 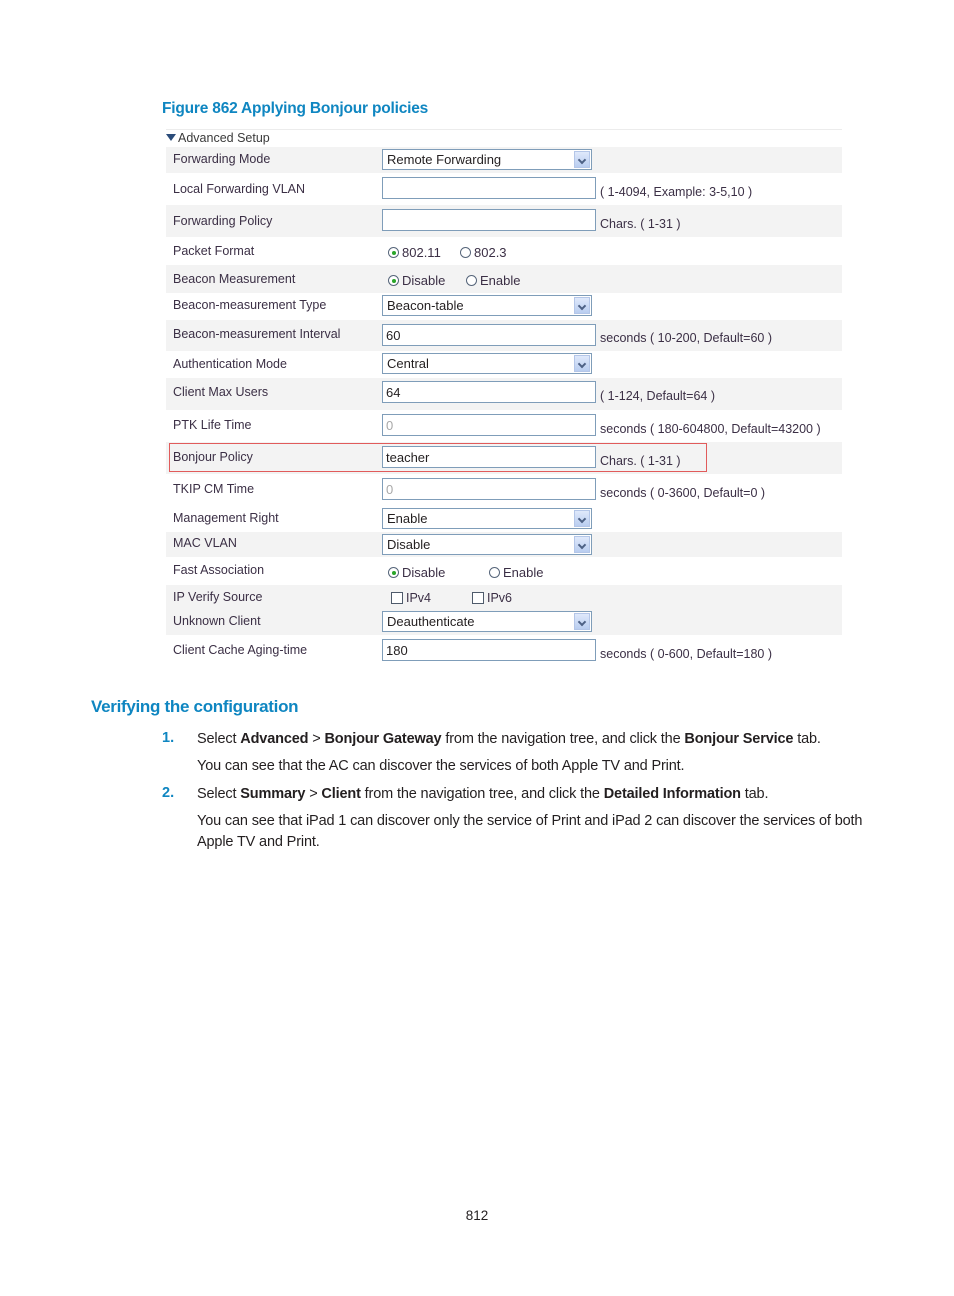 I want to click on authentication-mode-select: Central, so click(x=487, y=363).